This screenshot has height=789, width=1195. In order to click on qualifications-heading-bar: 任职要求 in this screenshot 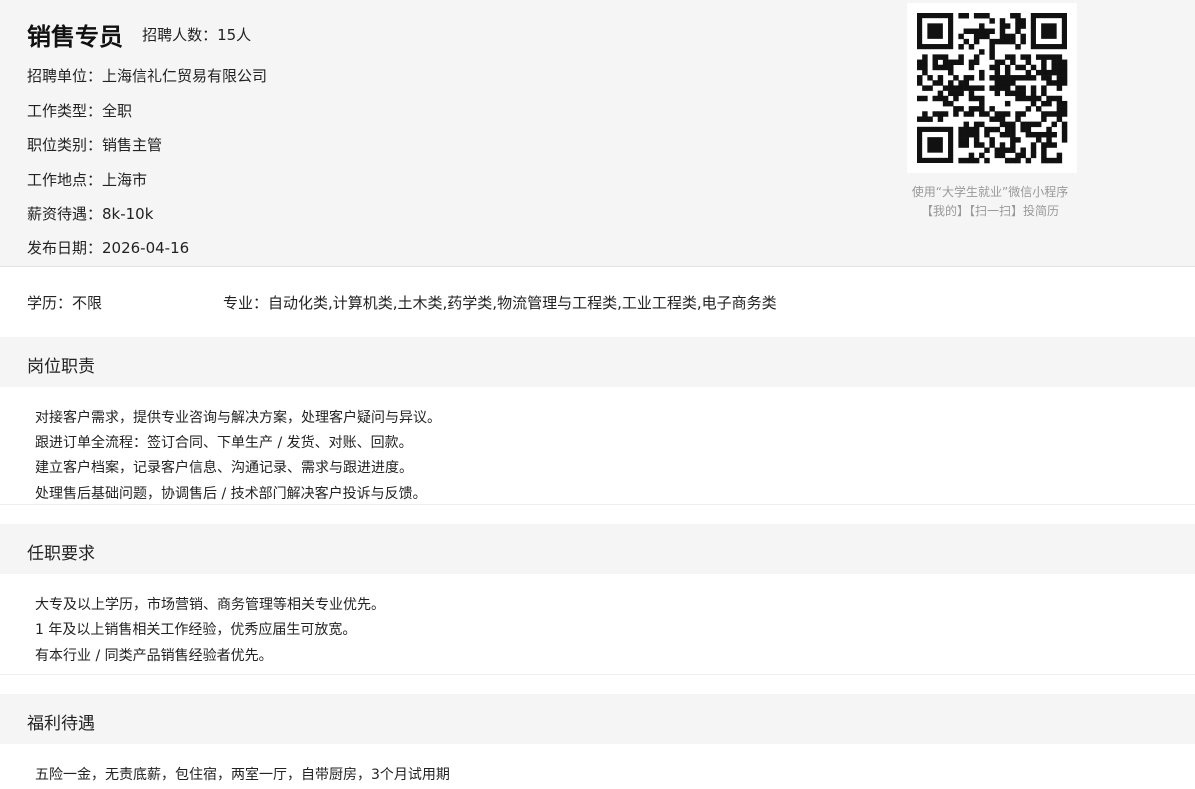, I will do `click(597, 549)`.